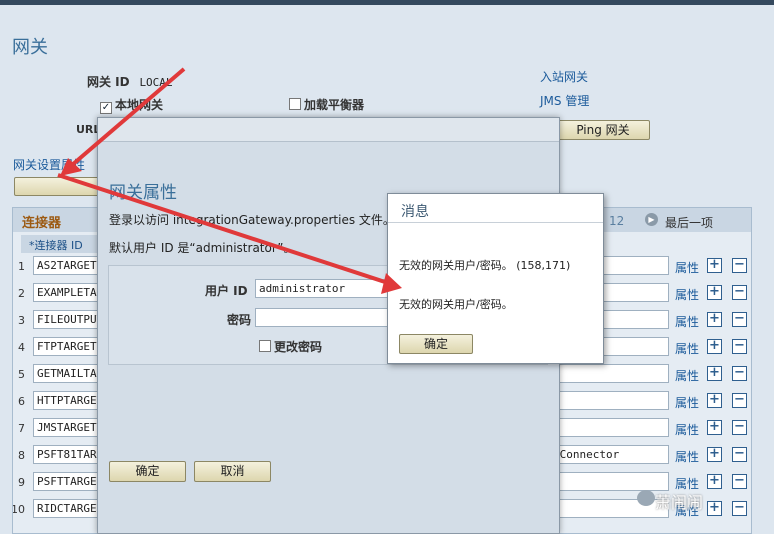 The width and height of the screenshot is (774, 534). What do you see at coordinates (139, 105) in the screenshot?
I see `local-gateway-label: 本地网关` at bounding box center [139, 105].